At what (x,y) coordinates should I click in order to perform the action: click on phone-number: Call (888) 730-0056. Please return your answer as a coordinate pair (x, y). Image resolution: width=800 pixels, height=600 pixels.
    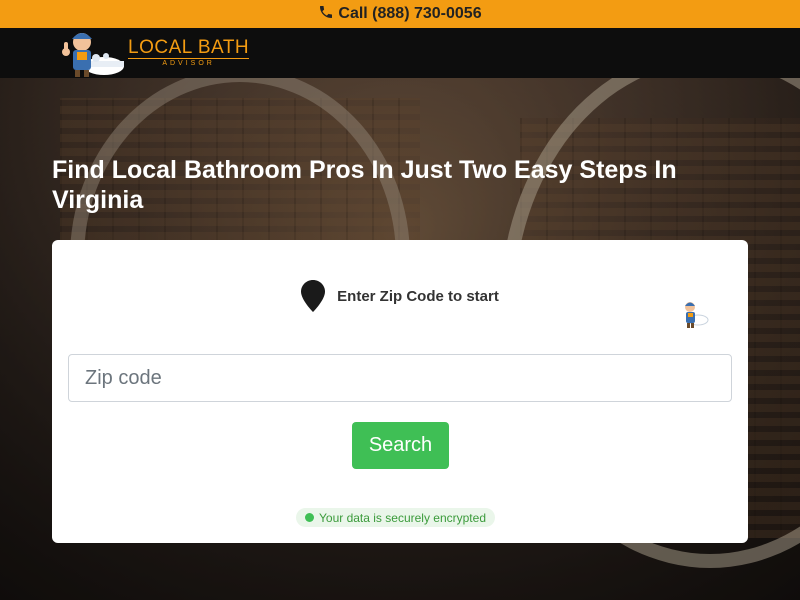
    Looking at the image, I should click on (410, 13).